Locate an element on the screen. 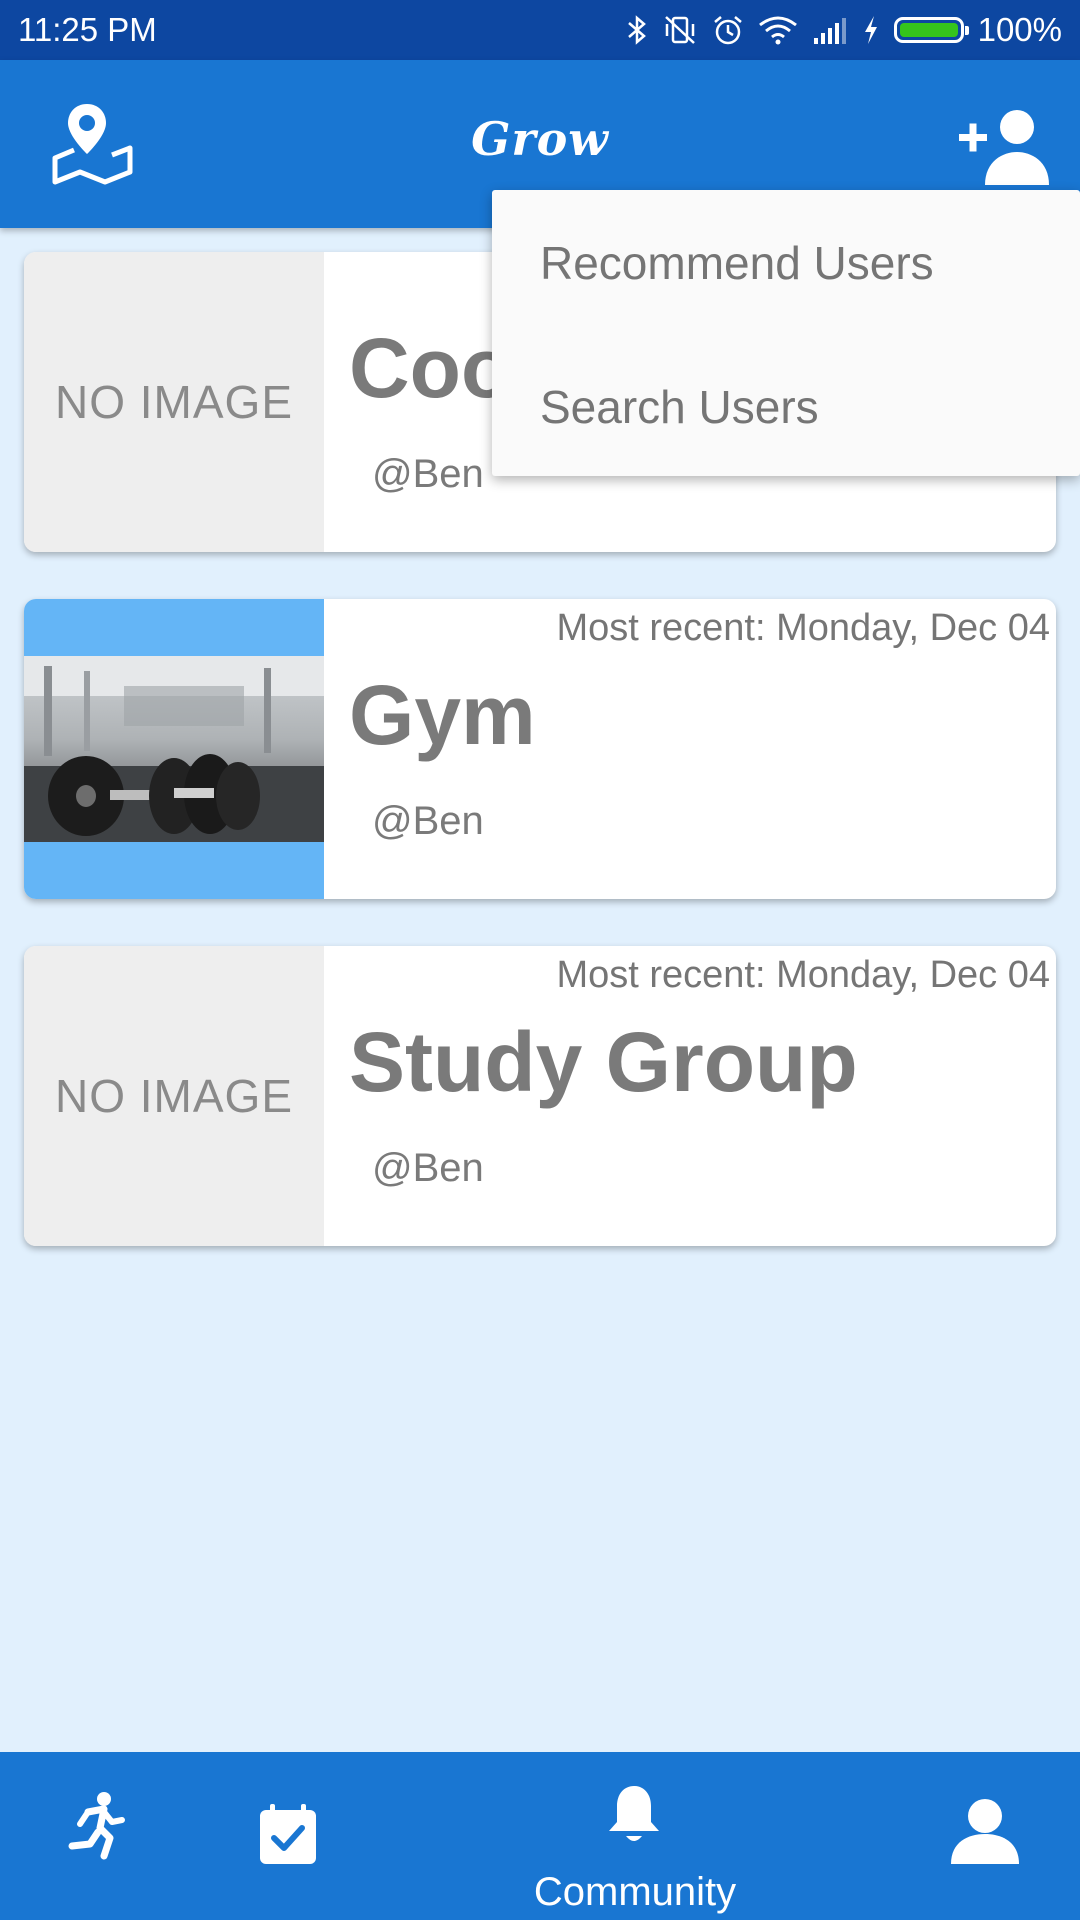 The width and height of the screenshot is (1080, 1920). add-user-menu: Recommend Users Search Users is located at coordinates (786, 333).